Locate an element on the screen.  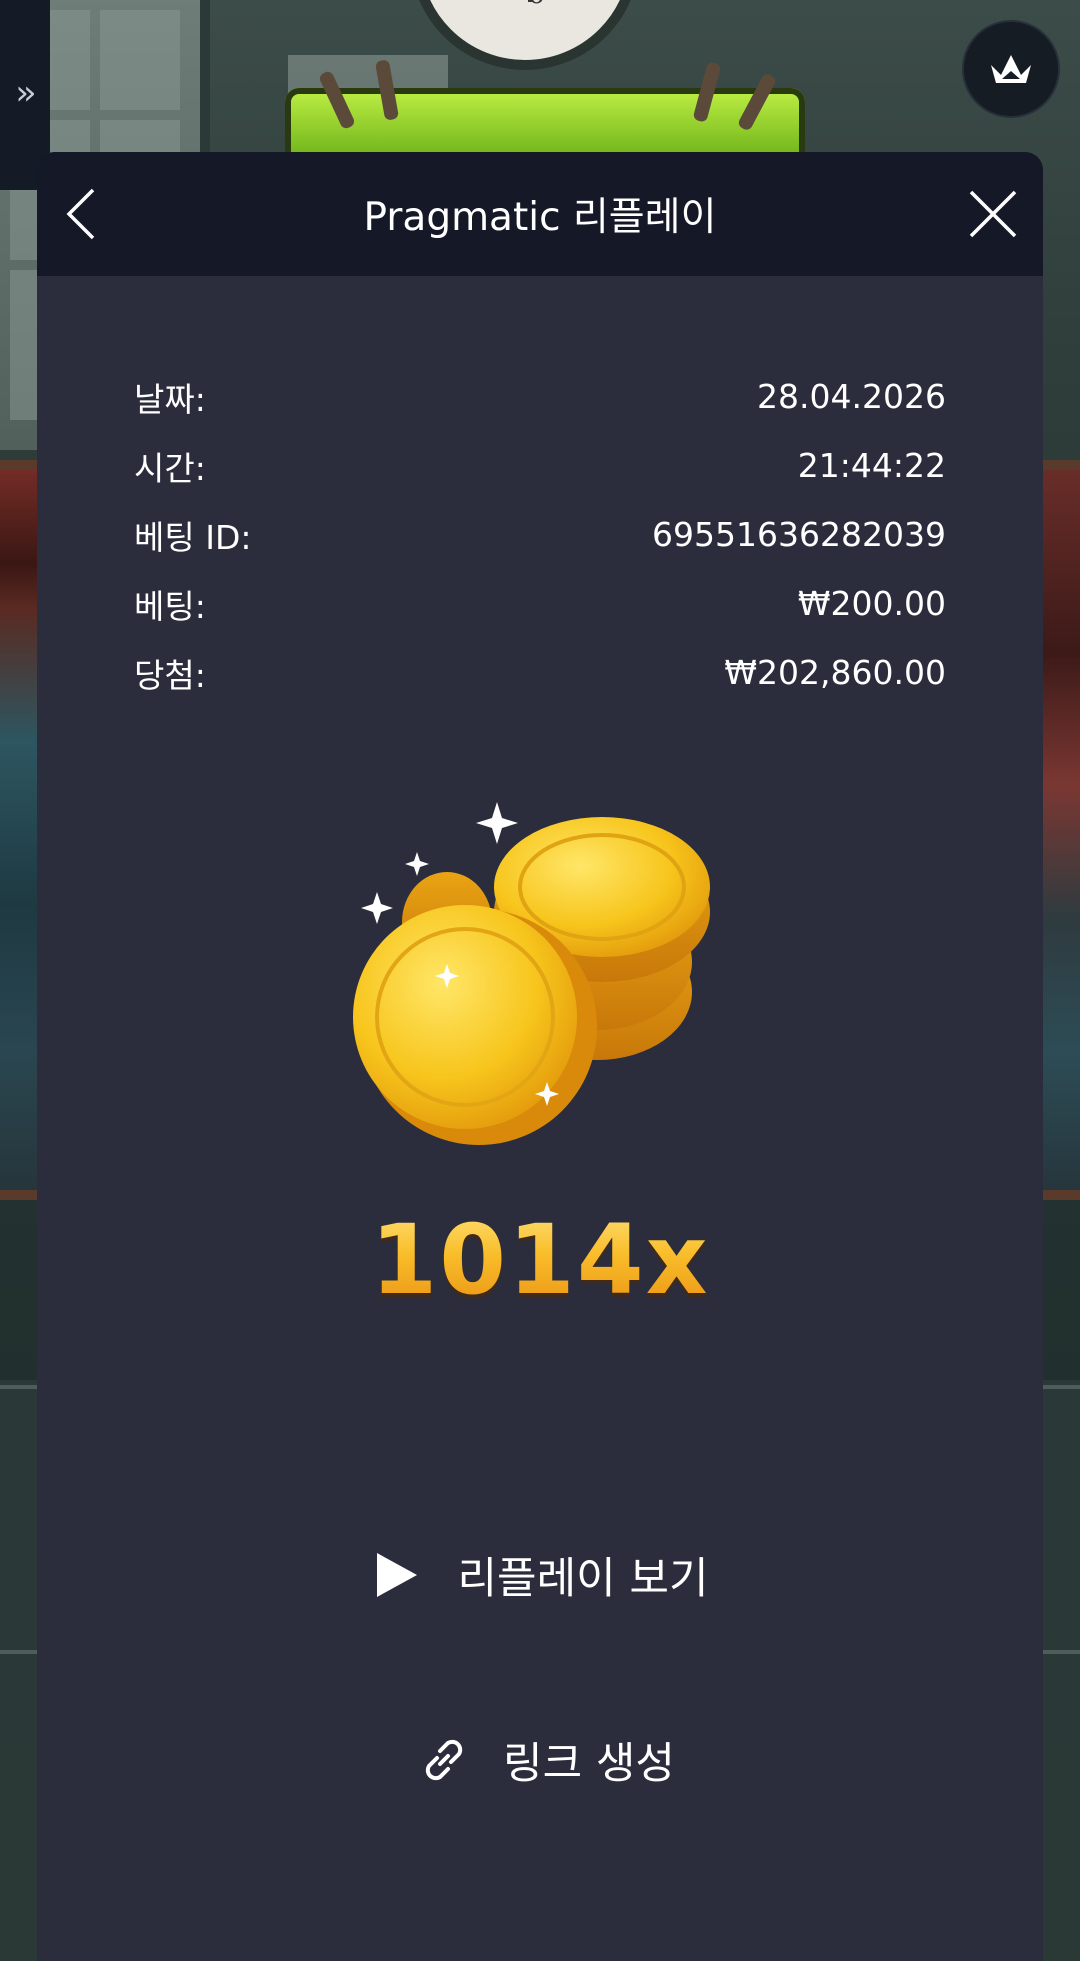
create-link-button: 링크 생성 is located at coordinates (547, 1760).